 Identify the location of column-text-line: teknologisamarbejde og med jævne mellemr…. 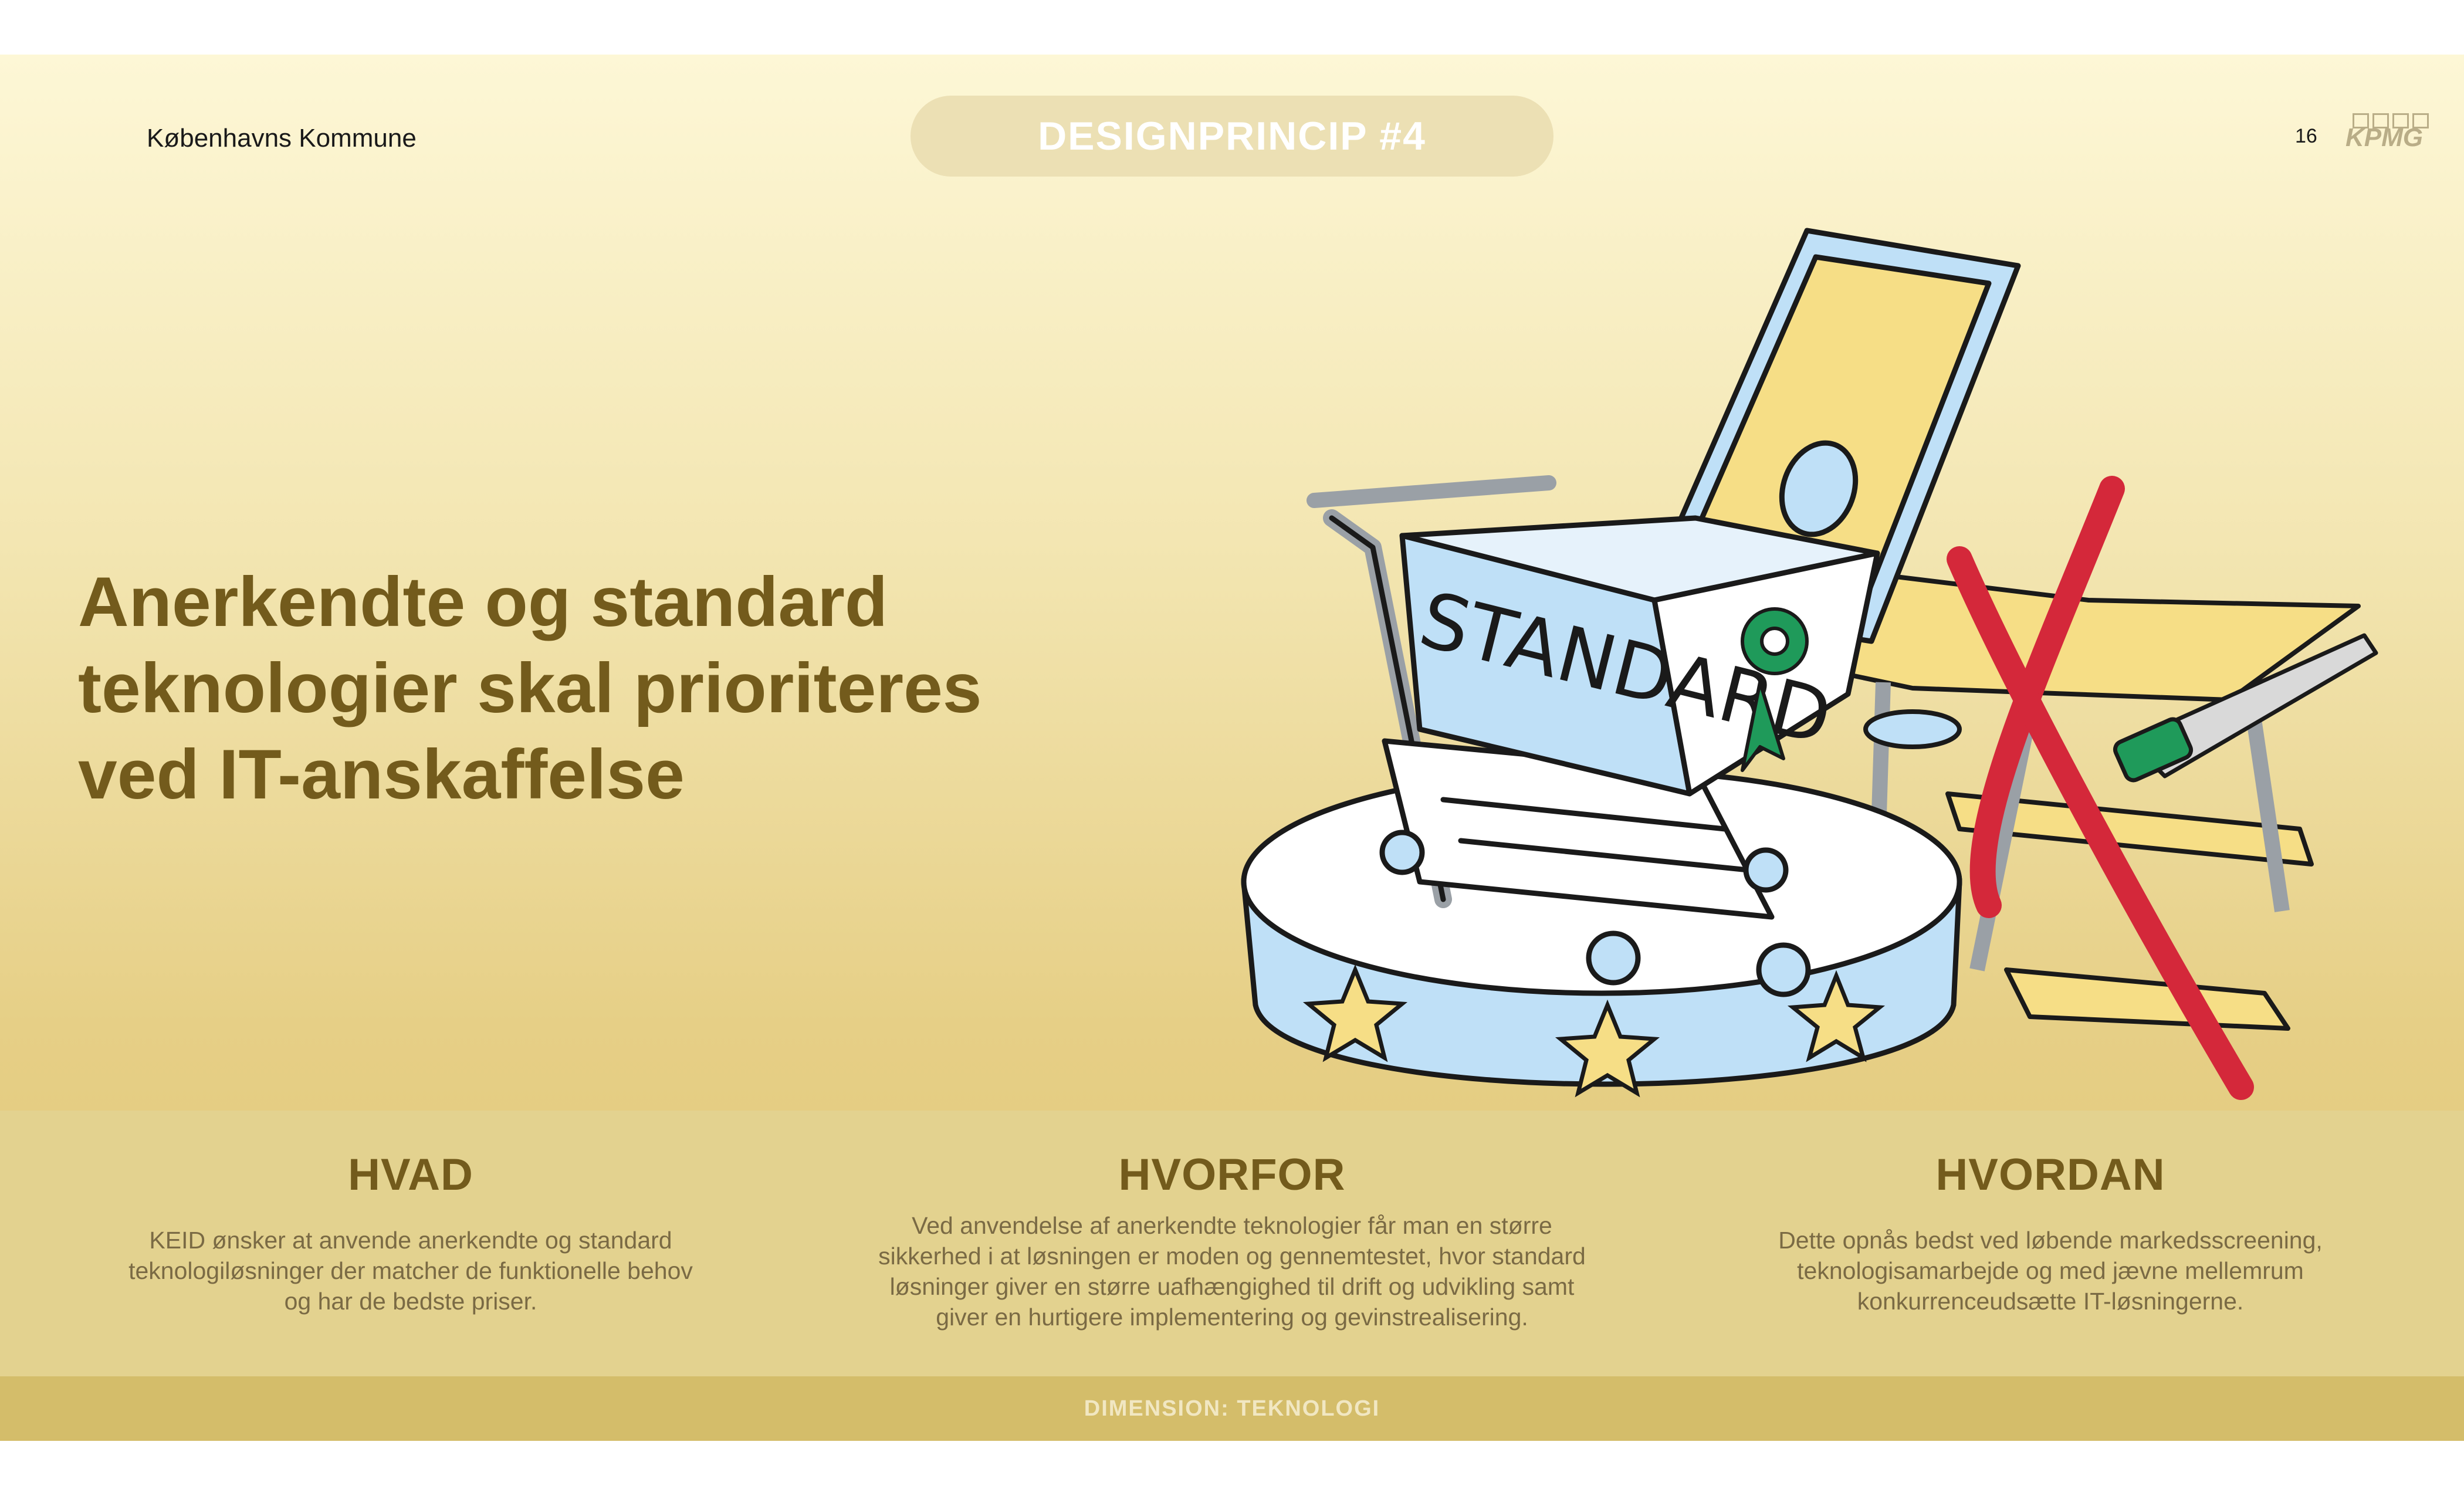
(2050, 1270).